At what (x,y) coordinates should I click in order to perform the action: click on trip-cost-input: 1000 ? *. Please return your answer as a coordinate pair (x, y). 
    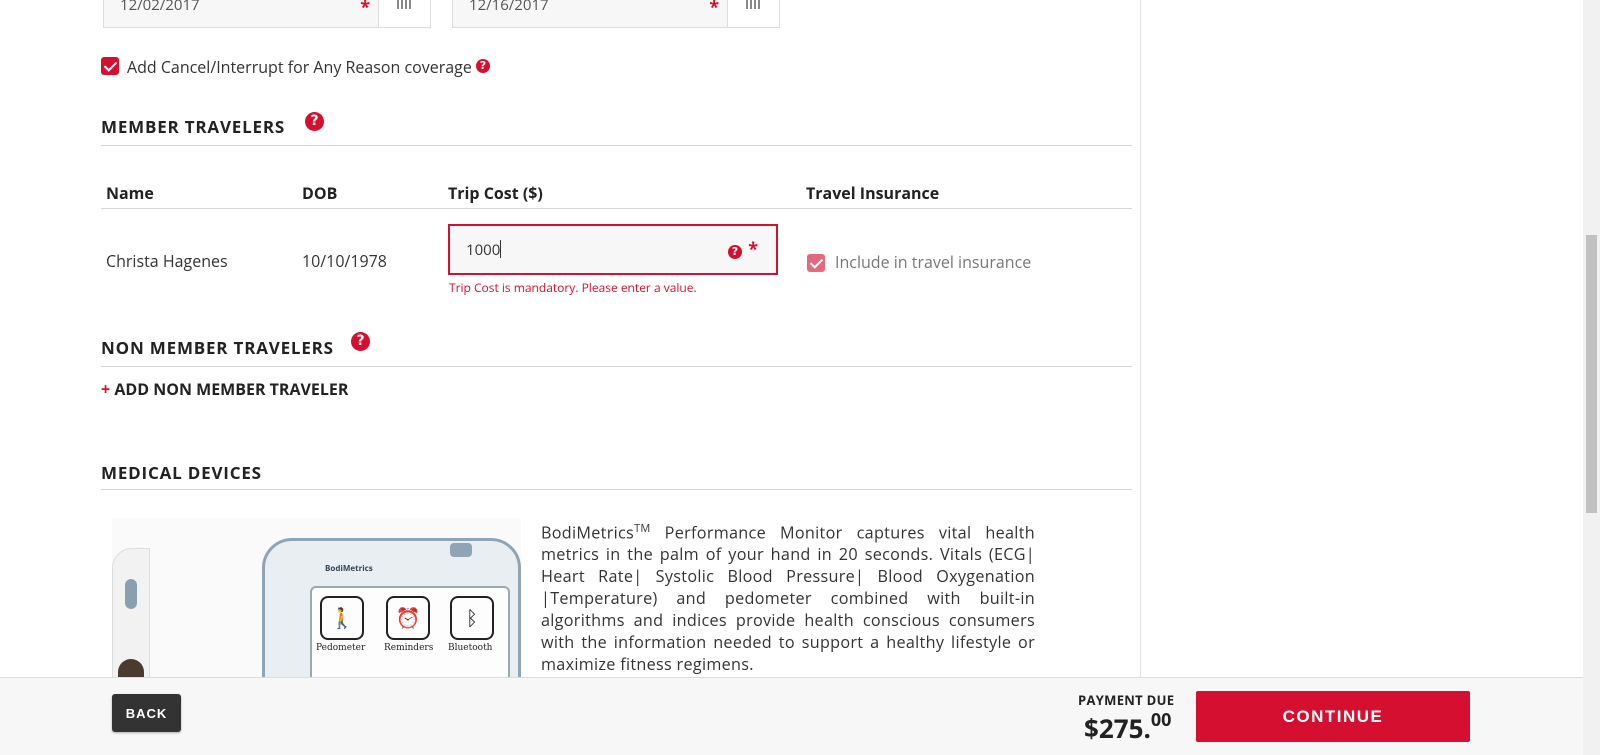
    Looking at the image, I should click on (613, 249).